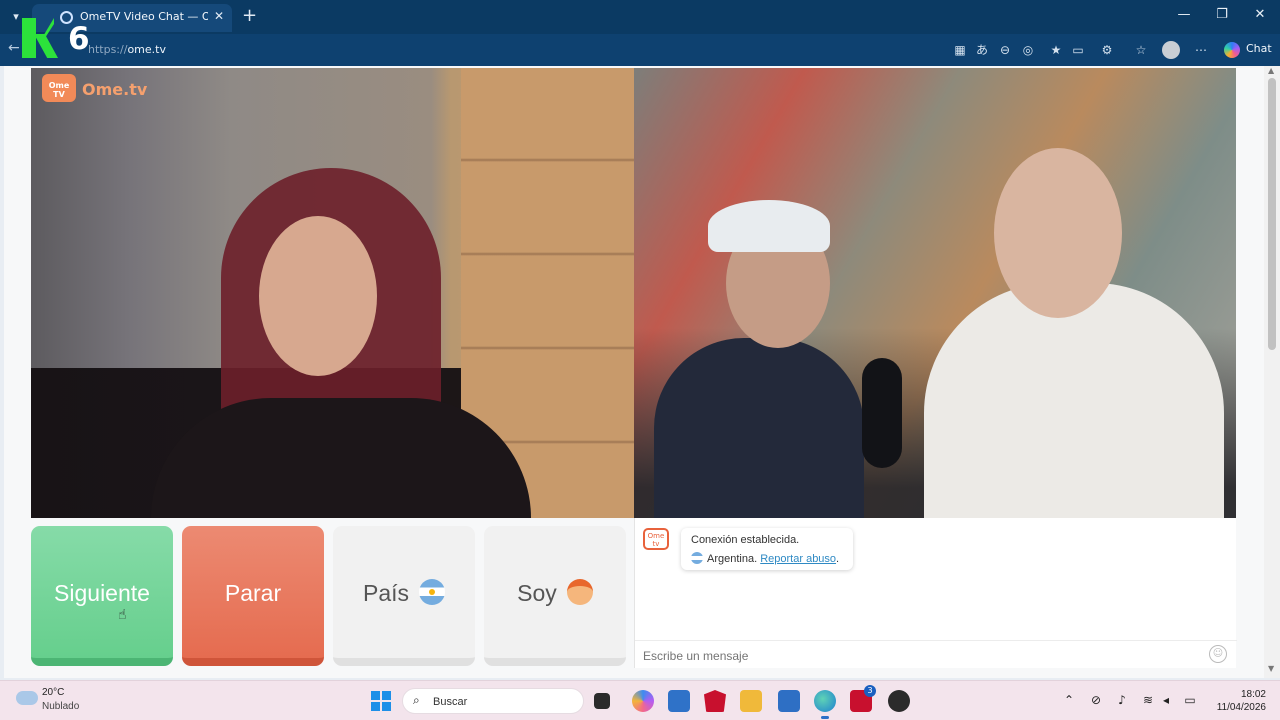 The height and width of the screenshot is (720, 1280). I want to click on report-abuse-link: Reportar abuso, so click(798, 559).